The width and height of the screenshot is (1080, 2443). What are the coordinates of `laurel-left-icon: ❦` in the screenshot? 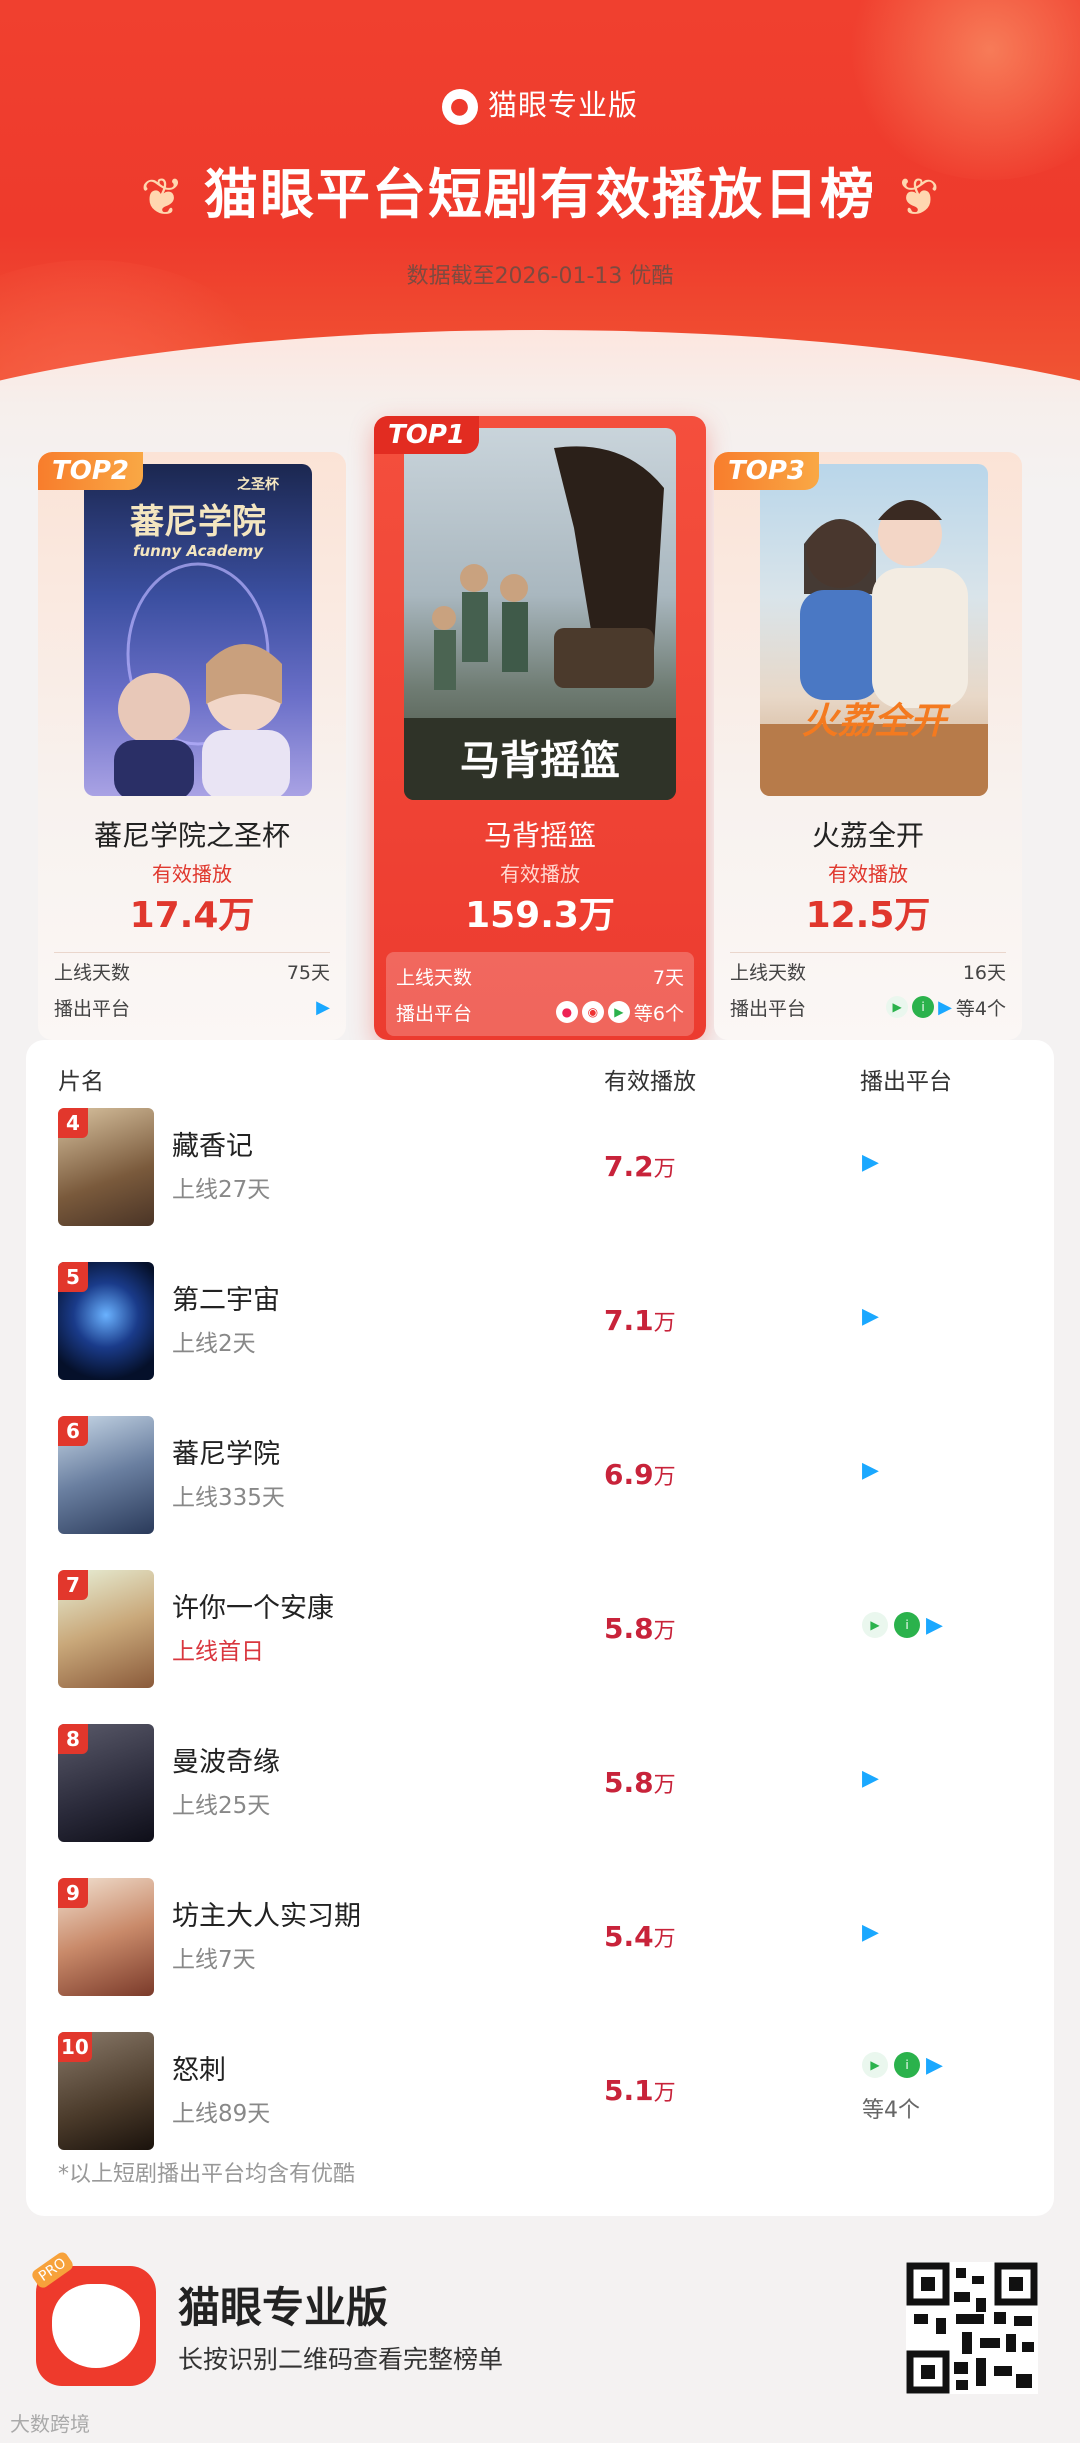 It's located at (163, 198).